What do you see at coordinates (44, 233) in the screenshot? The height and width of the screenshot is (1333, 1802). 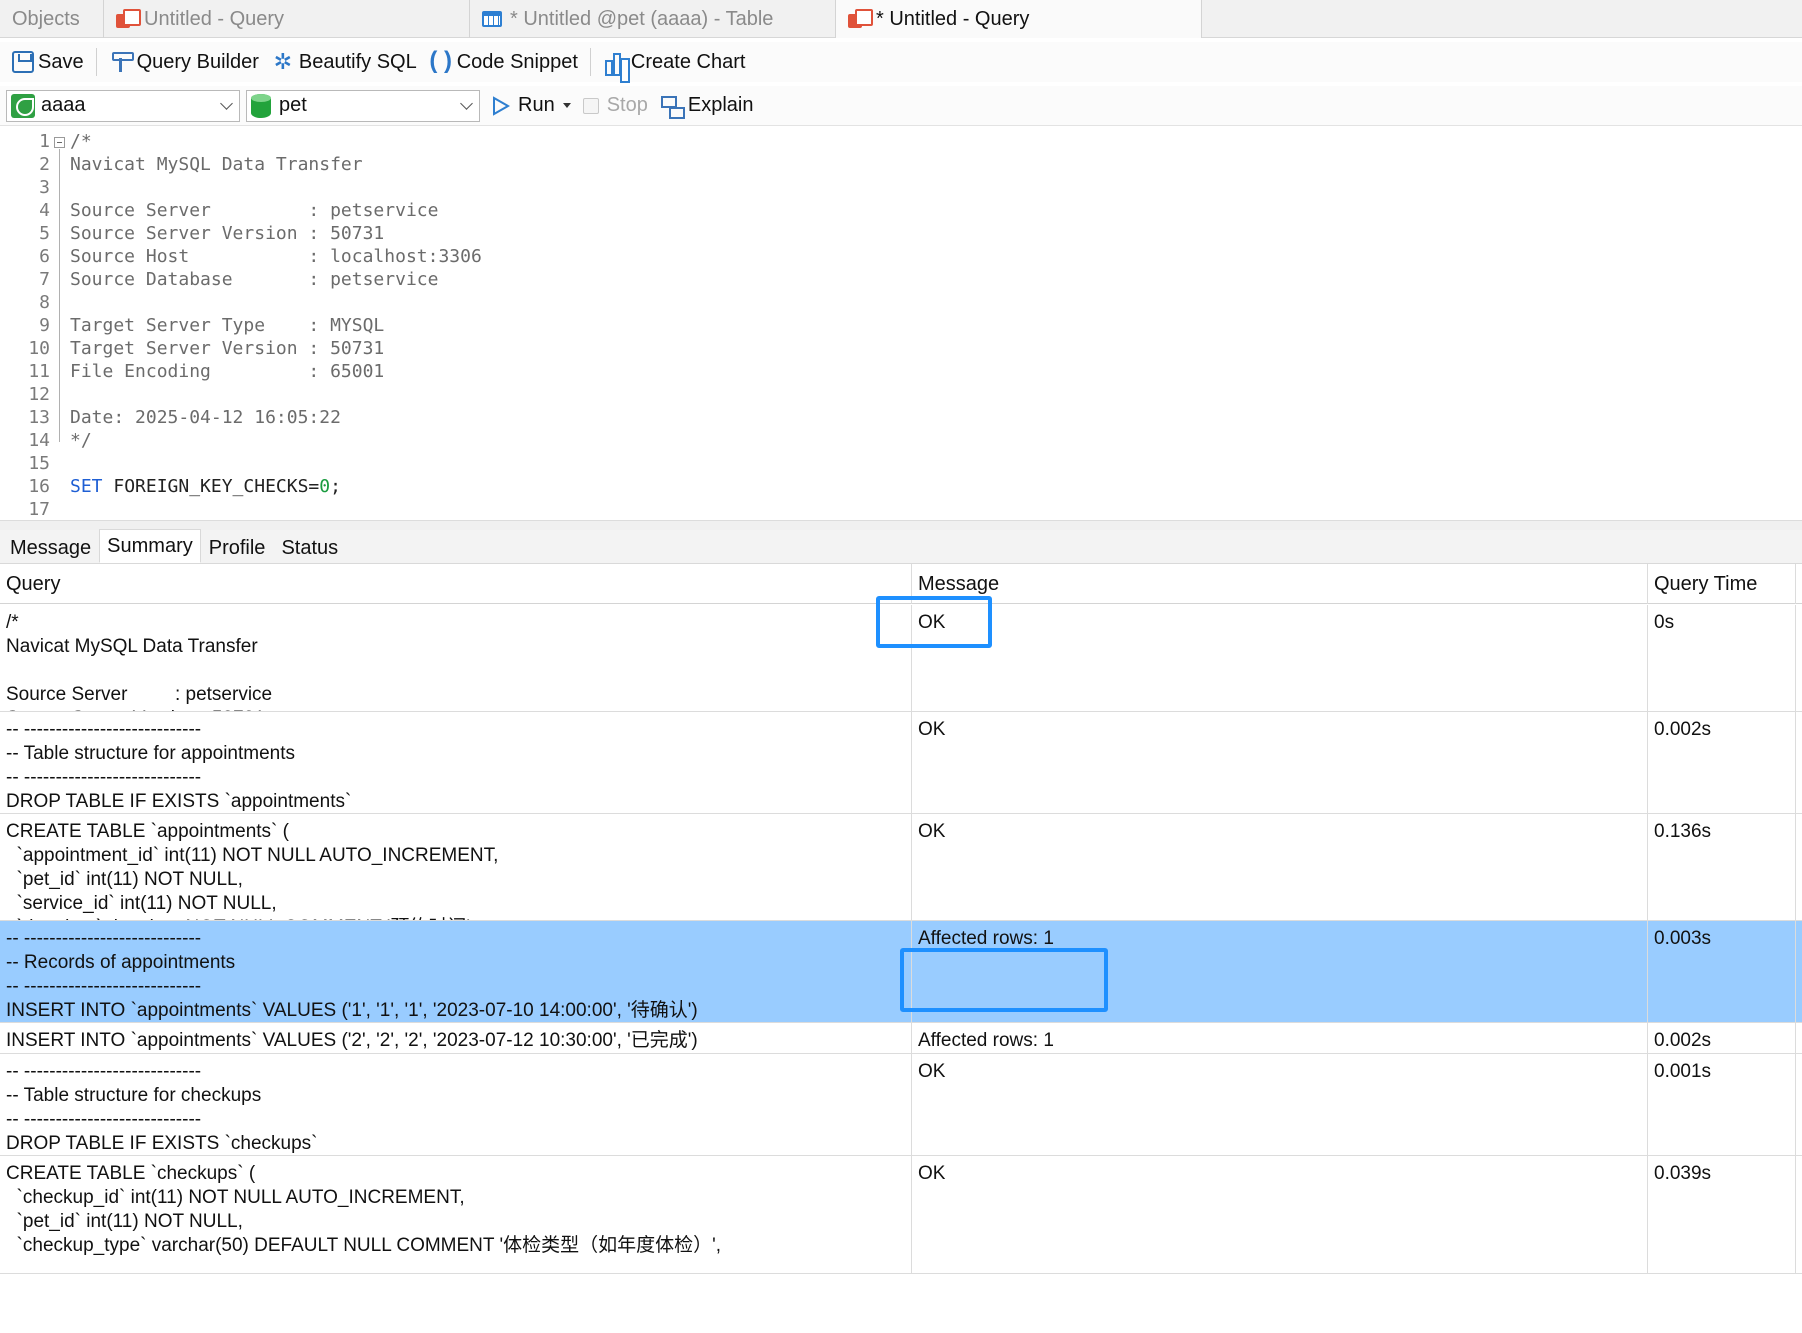 I see `line-number: 5` at bounding box center [44, 233].